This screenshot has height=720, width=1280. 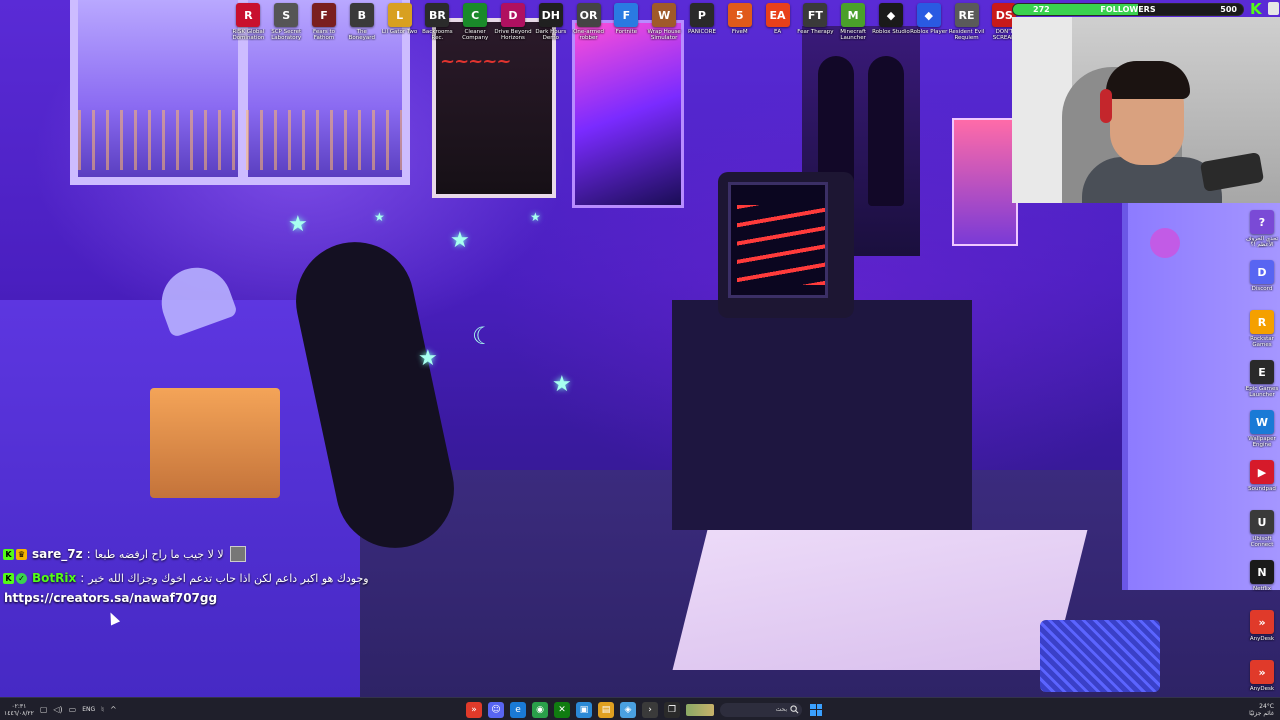 I want to click on shortcut-label: Roblox Player, so click(x=929, y=32).